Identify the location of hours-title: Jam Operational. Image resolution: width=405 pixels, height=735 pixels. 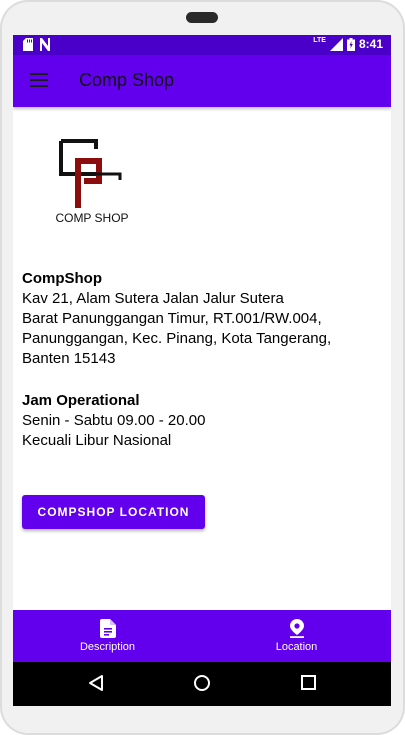
(81, 400).